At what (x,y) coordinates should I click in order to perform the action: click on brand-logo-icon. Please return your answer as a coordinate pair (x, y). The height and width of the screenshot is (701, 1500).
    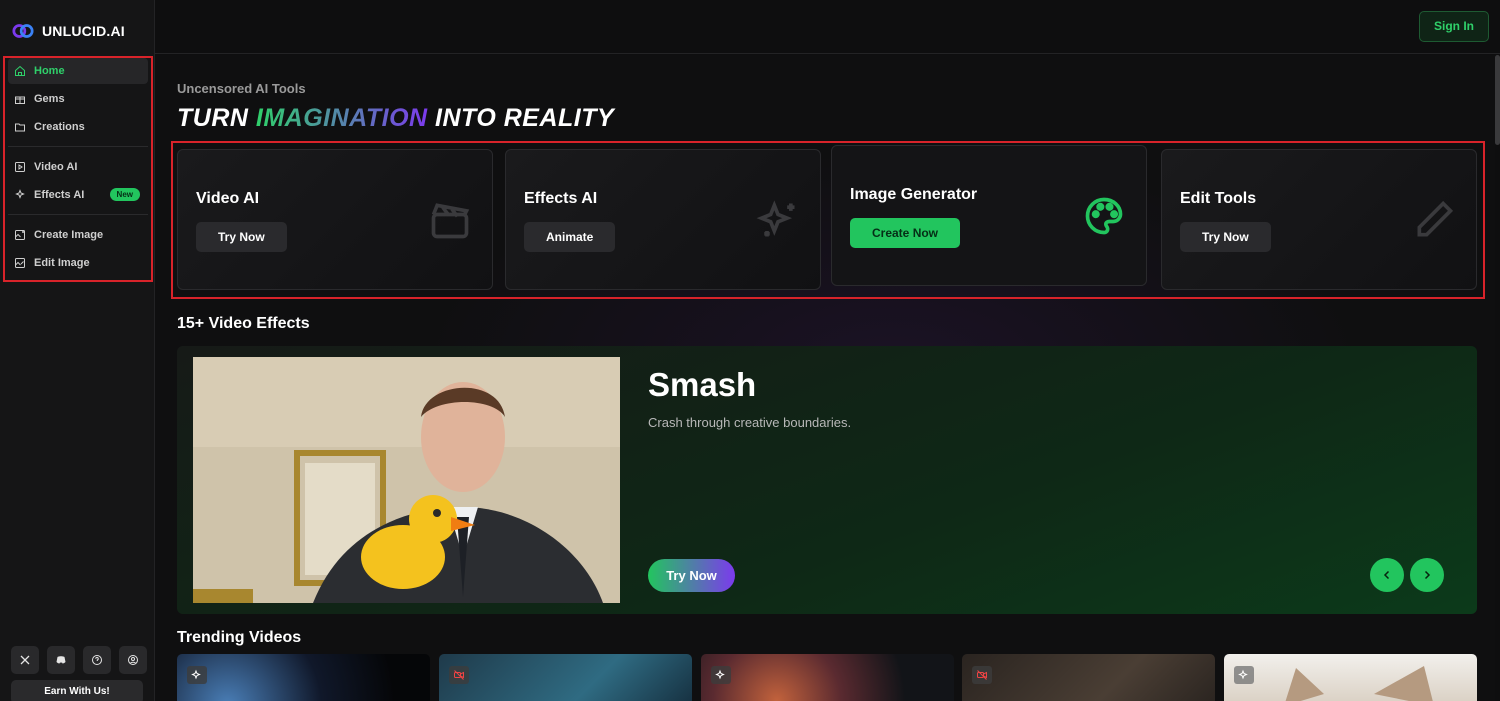
    Looking at the image, I should click on (23, 31).